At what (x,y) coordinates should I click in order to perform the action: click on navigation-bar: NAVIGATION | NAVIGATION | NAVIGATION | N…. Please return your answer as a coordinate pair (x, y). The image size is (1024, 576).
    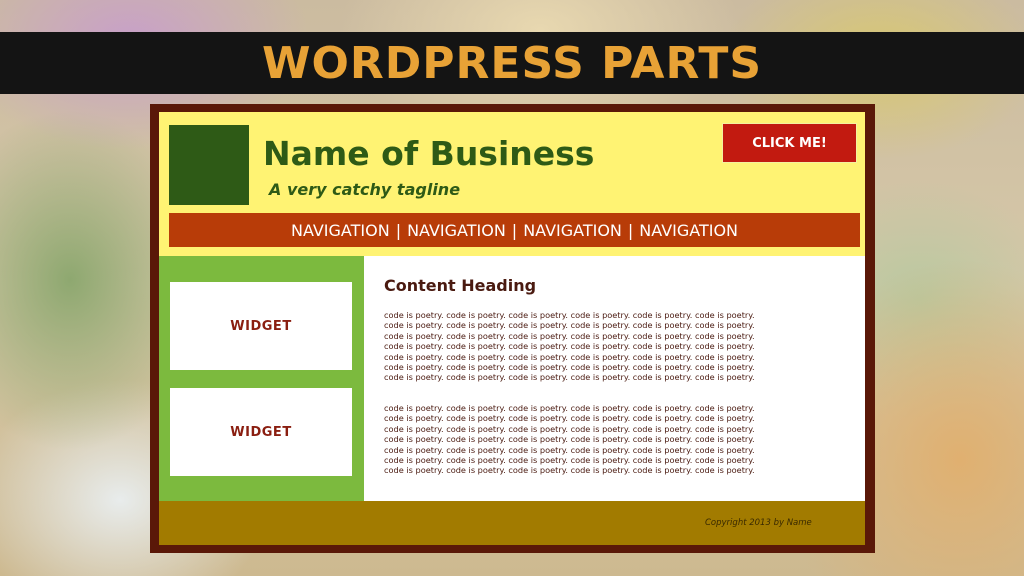
    Looking at the image, I should click on (514, 230).